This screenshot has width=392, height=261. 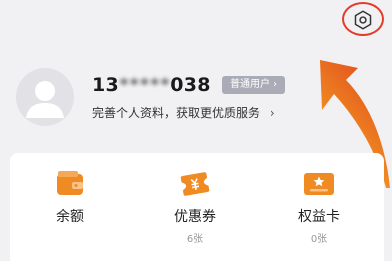 What do you see at coordinates (70, 183) in the screenshot?
I see `wallet-icon` at bounding box center [70, 183].